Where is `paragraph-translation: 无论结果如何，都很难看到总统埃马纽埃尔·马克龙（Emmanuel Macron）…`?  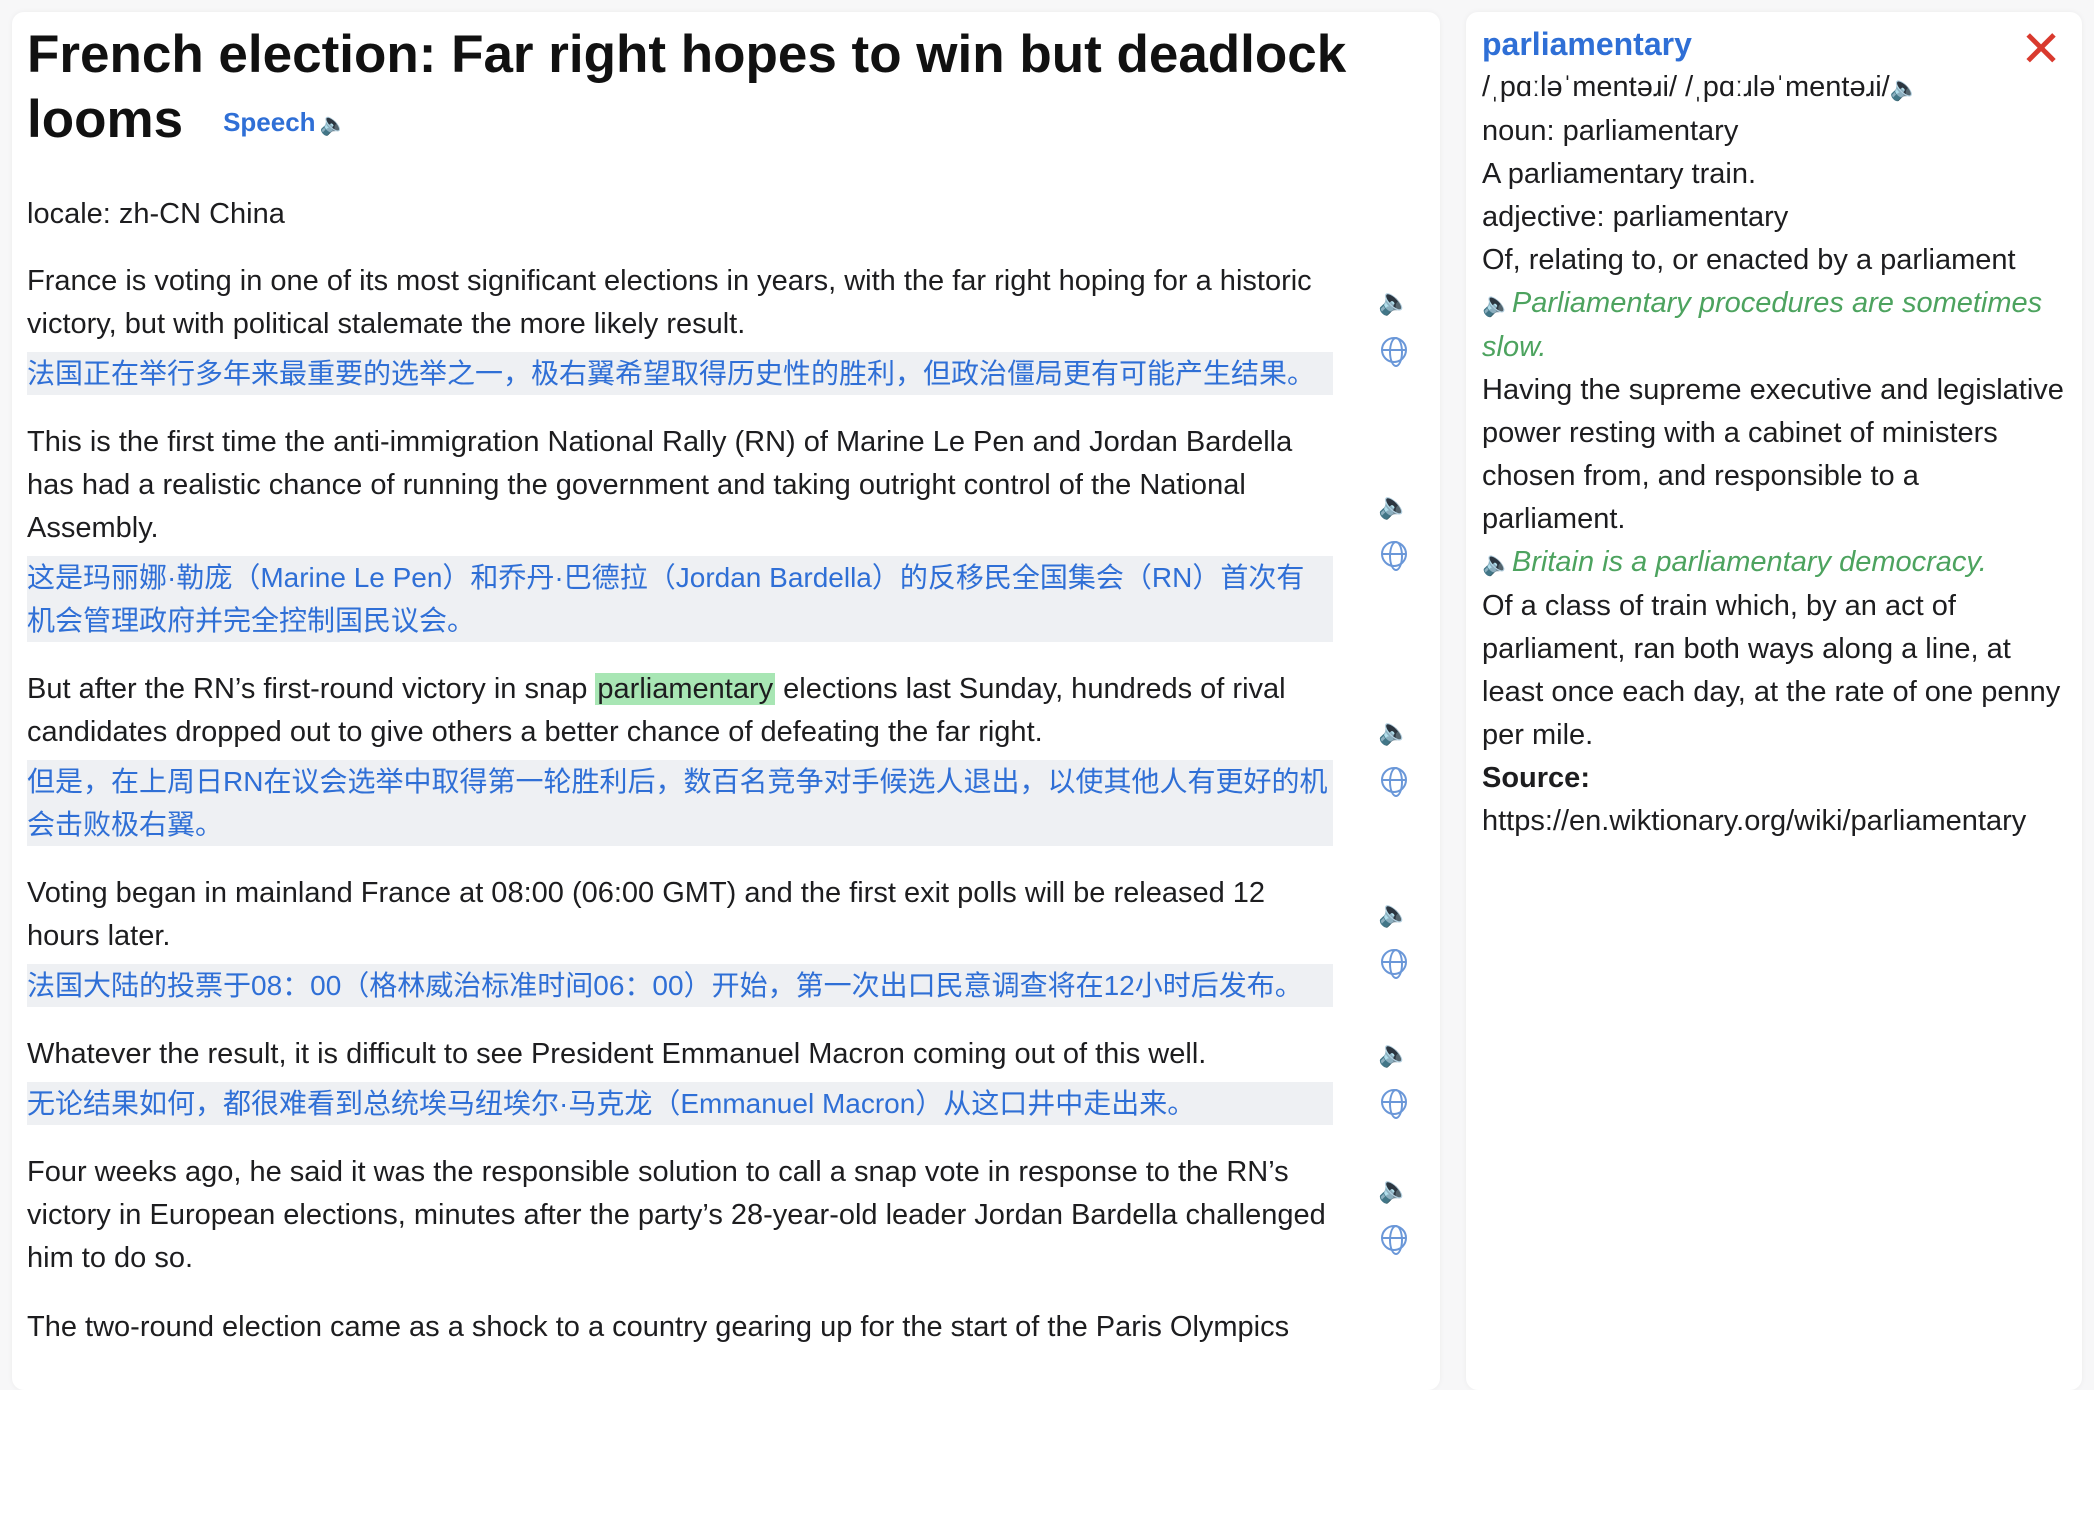
paragraph-translation: 无论结果如何，都很难看到总统埃马纽埃尔·马克龙（Emmanuel Macron）… is located at coordinates (680, 1103).